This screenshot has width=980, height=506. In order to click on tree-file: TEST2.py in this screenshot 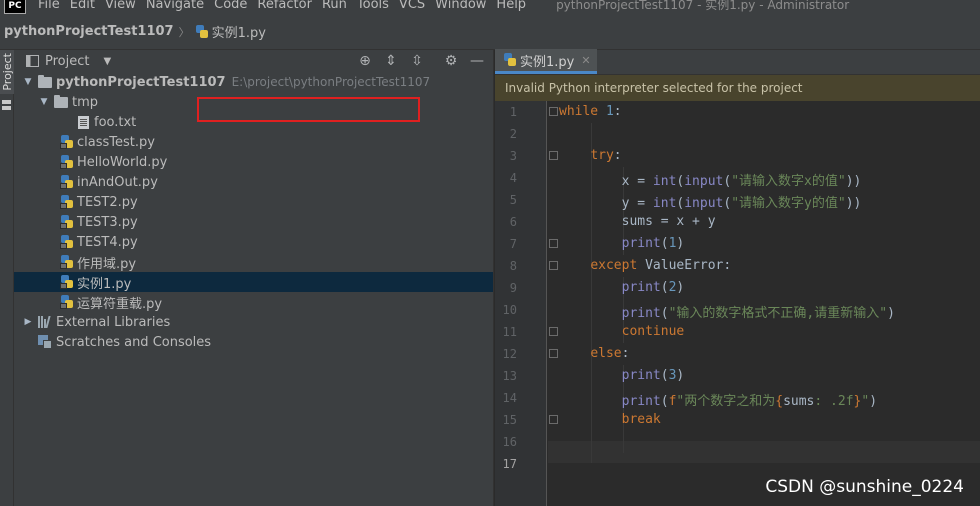, I will do `click(253, 202)`.